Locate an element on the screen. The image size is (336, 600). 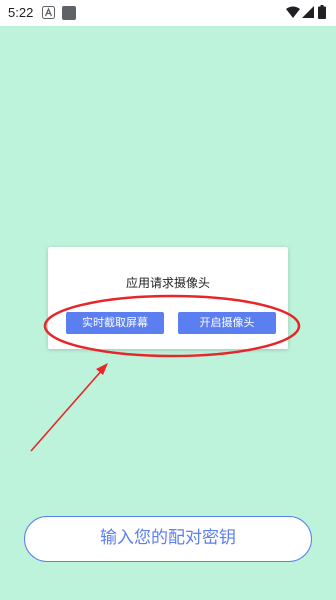
status-bar: 5:22 is located at coordinates (168, 13).